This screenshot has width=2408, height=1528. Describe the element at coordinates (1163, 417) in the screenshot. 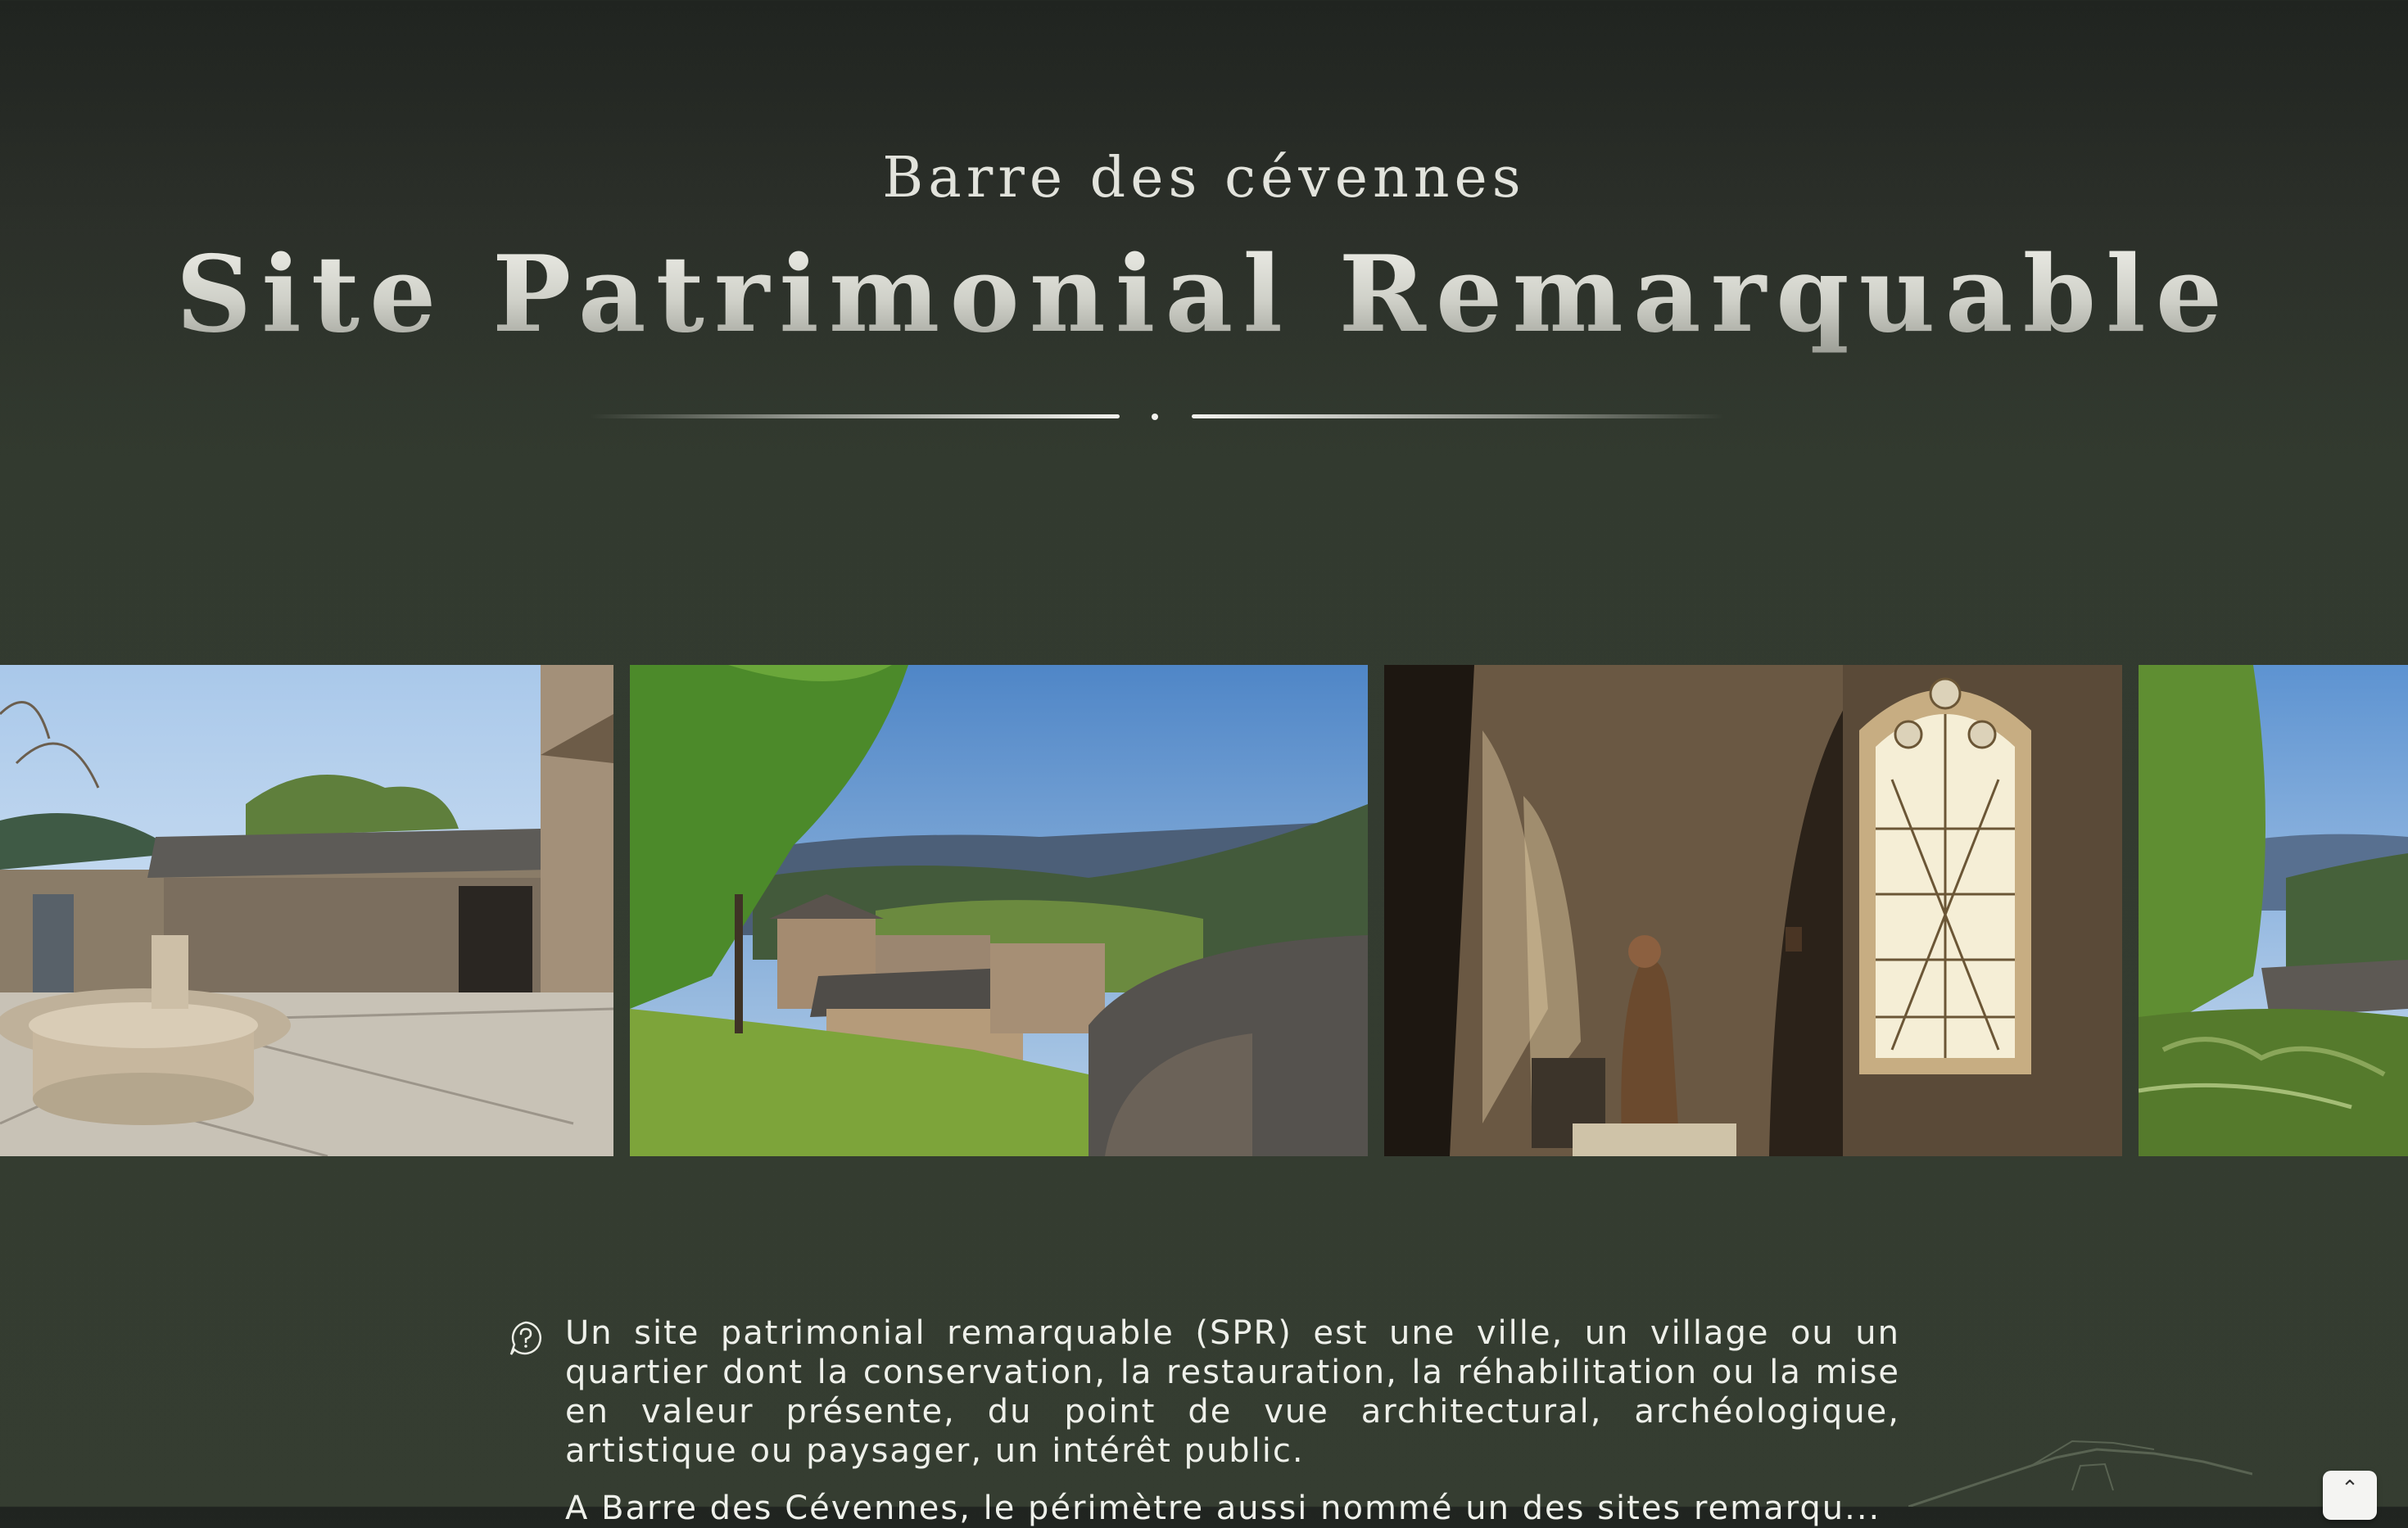

I see `title-divider` at that location.